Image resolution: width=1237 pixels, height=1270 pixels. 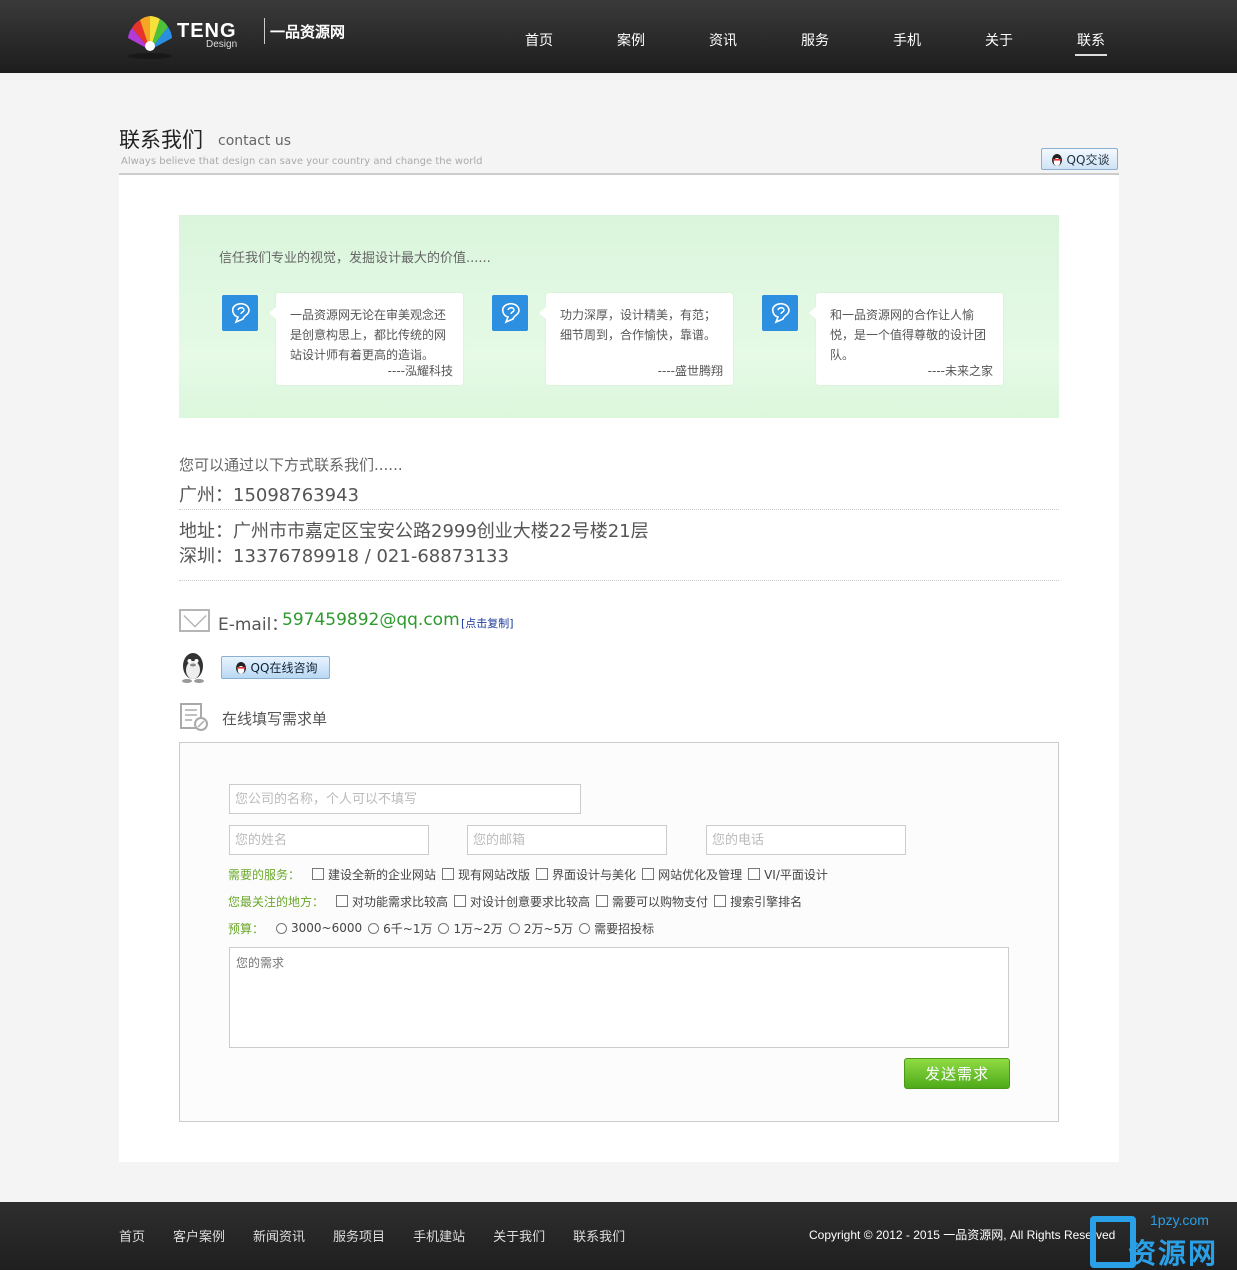 What do you see at coordinates (408, 928) in the screenshot?
I see `budget-option: 6千~1万` at bounding box center [408, 928].